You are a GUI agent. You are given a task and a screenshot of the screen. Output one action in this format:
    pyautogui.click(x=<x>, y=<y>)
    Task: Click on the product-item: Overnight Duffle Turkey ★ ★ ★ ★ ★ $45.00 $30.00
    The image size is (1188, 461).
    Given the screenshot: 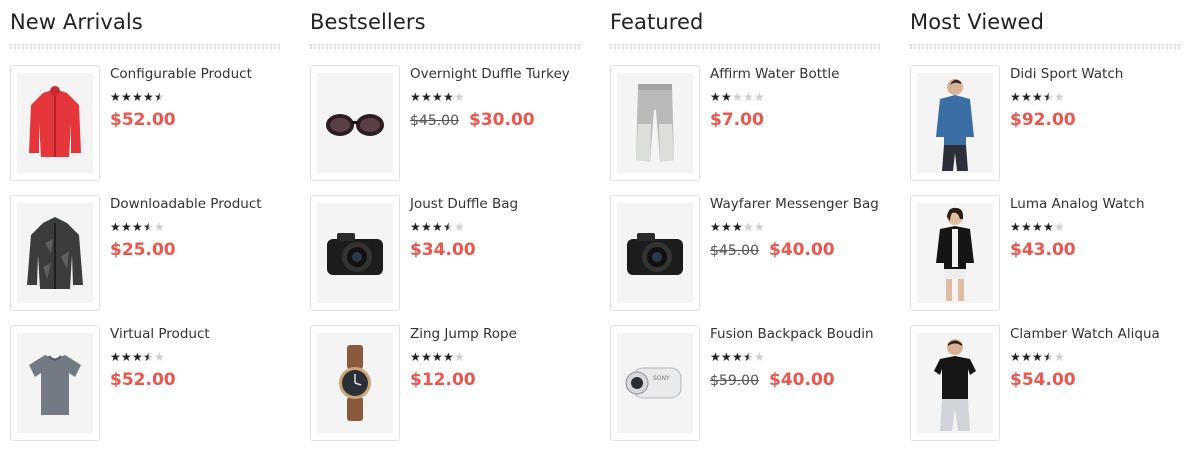 What is the action you would take?
    pyautogui.click(x=445, y=123)
    